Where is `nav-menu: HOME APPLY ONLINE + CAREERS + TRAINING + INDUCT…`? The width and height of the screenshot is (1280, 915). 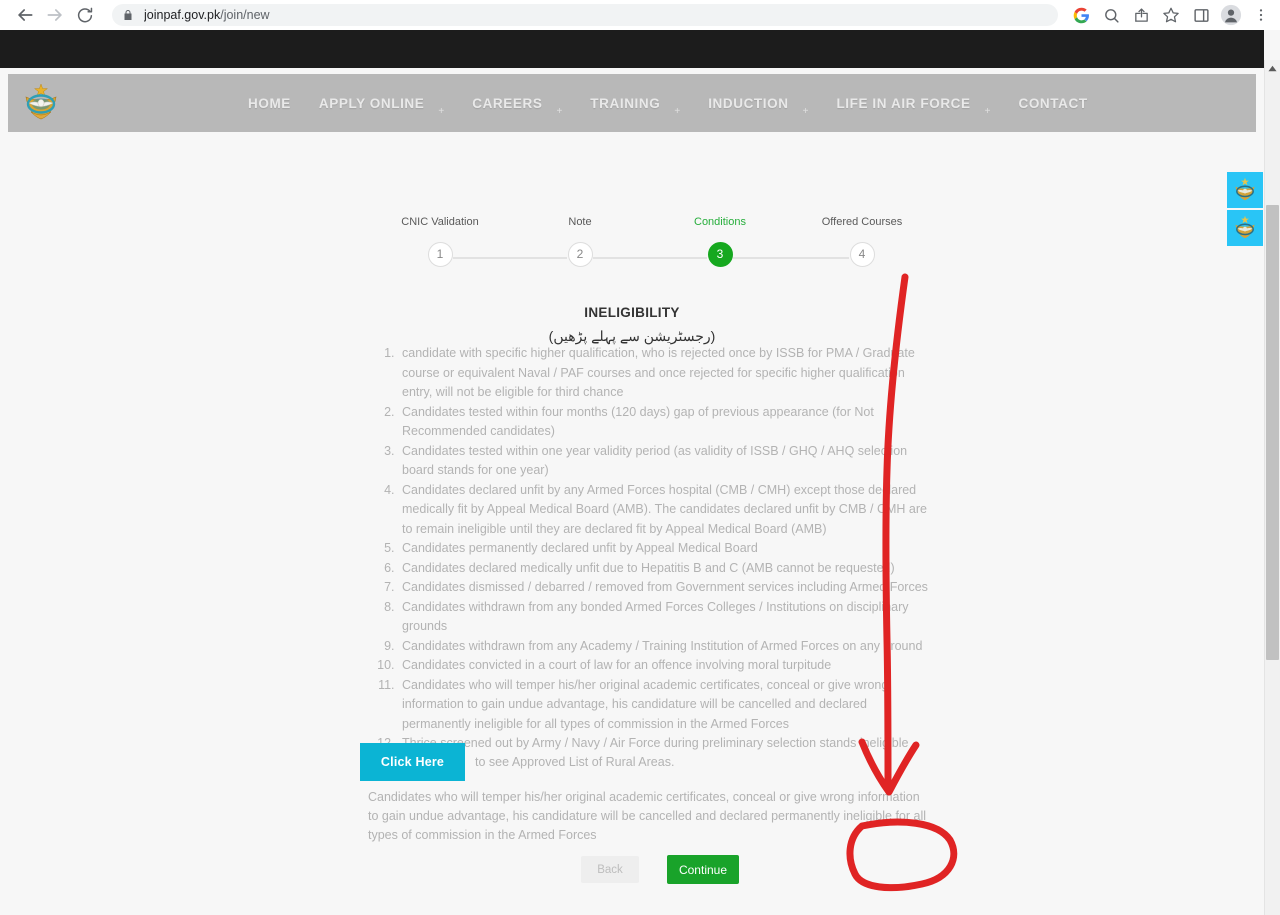 nav-menu: HOME APPLY ONLINE + CAREERS + TRAINING + INDUCT… is located at coordinates (668, 103).